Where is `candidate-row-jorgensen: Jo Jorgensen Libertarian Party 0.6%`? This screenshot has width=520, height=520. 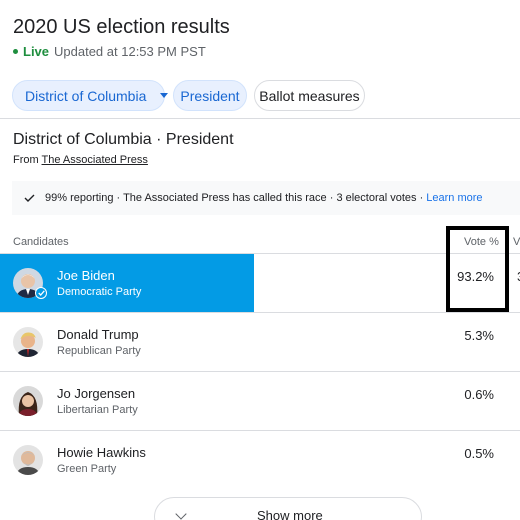 candidate-row-jorgensen: Jo Jorgensen Libertarian Party 0.6% is located at coordinates (260, 401).